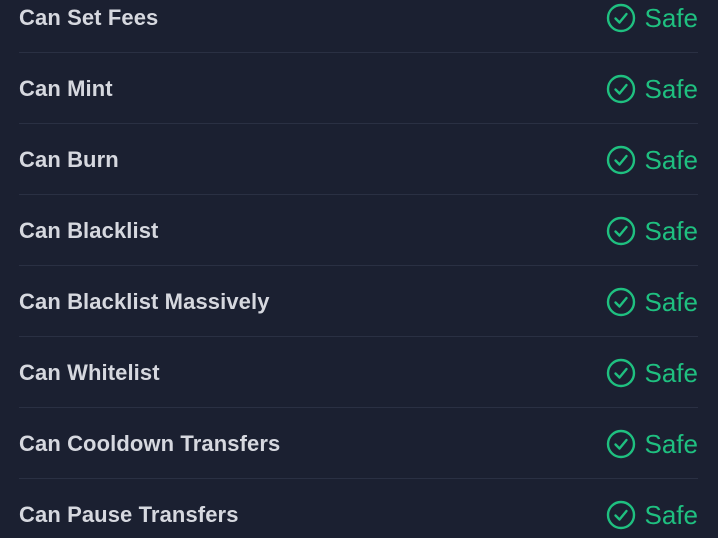 This screenshot has width=718, height=538. What do you see at coordinates (358, 159) in the screenshot?
I see `check-row-can-burn: Can Burn Safe` at bounding box center [358, 159].